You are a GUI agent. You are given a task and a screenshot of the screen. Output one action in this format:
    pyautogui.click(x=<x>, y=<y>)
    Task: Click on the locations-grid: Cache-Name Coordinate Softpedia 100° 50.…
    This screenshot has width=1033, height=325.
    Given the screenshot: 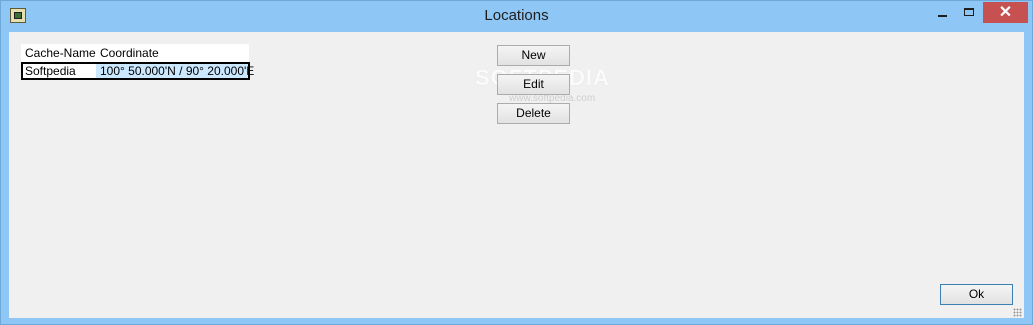 What is the action you would take?
    pyautogui.click(x=137, y=63)
    